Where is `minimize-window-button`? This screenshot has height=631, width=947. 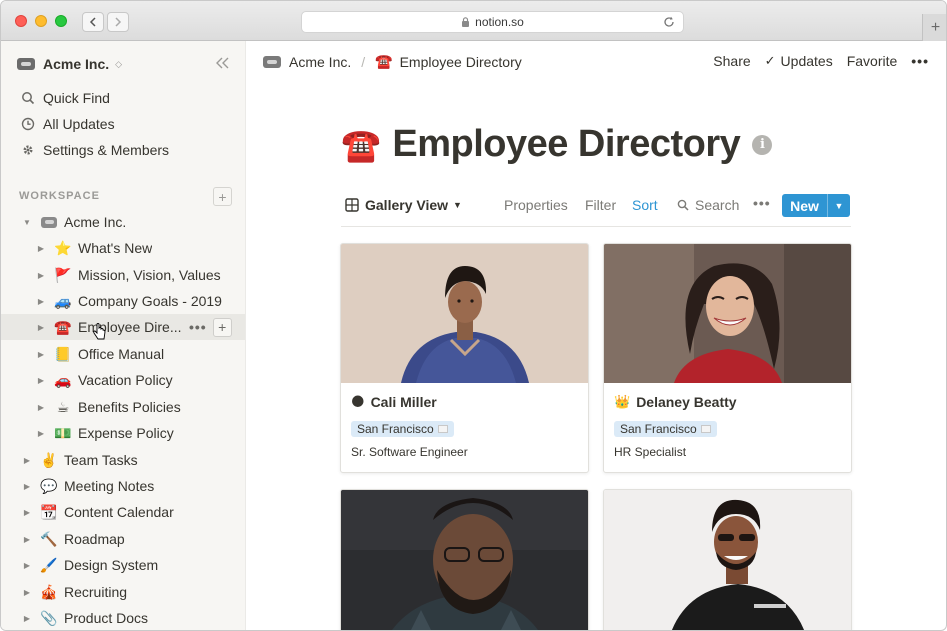 minimize-window-button is located at coordinates (41, 21).